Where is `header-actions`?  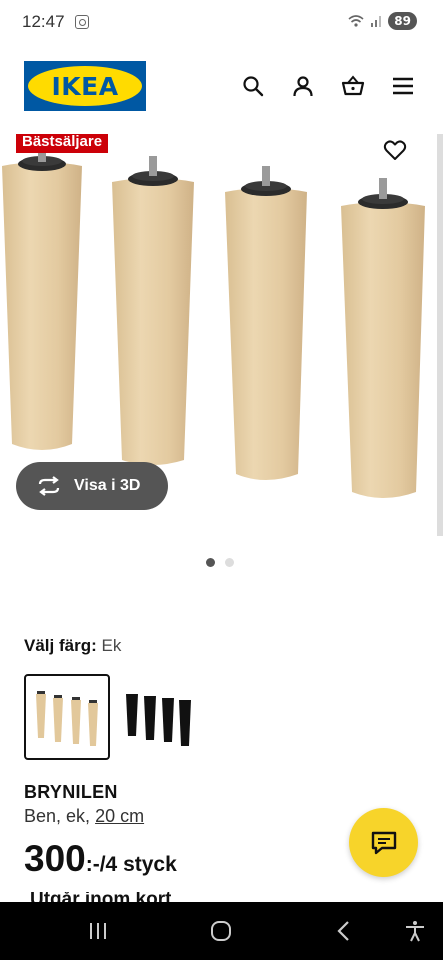 header-actions is located at coordinates (328, 86).